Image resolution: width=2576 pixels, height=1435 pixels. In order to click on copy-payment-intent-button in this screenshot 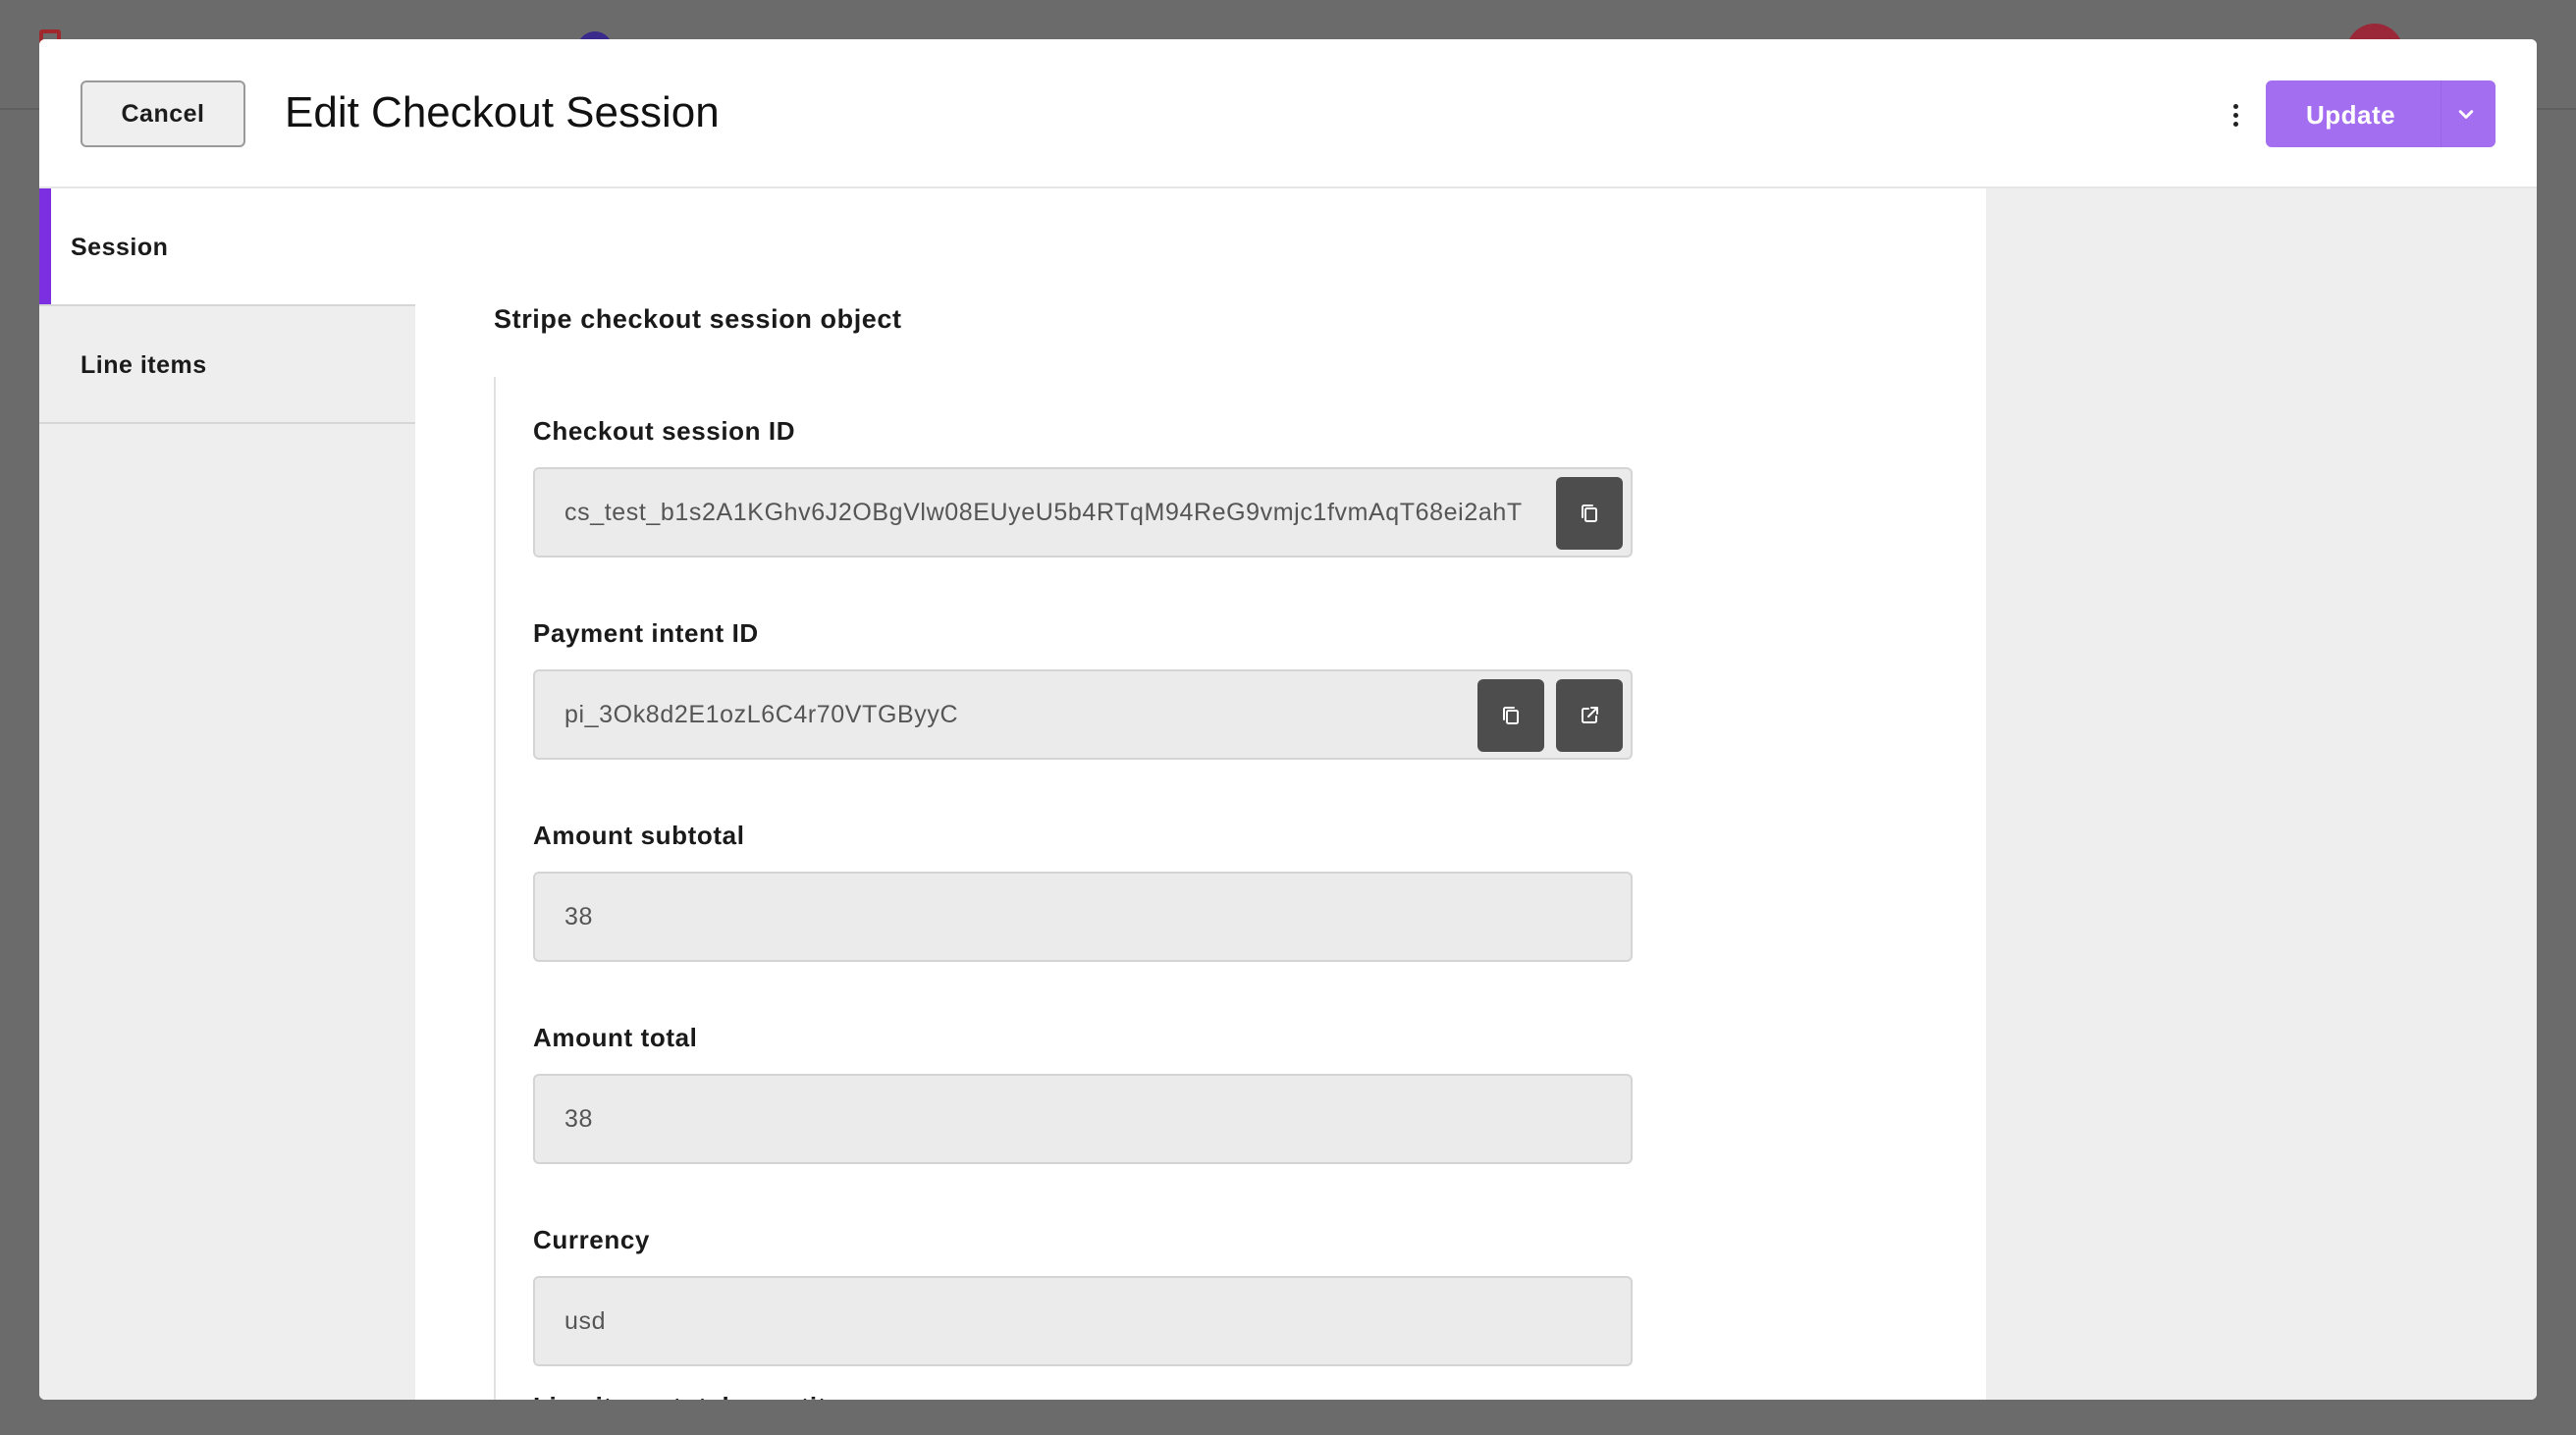, I will do `click(1510, 715)`.